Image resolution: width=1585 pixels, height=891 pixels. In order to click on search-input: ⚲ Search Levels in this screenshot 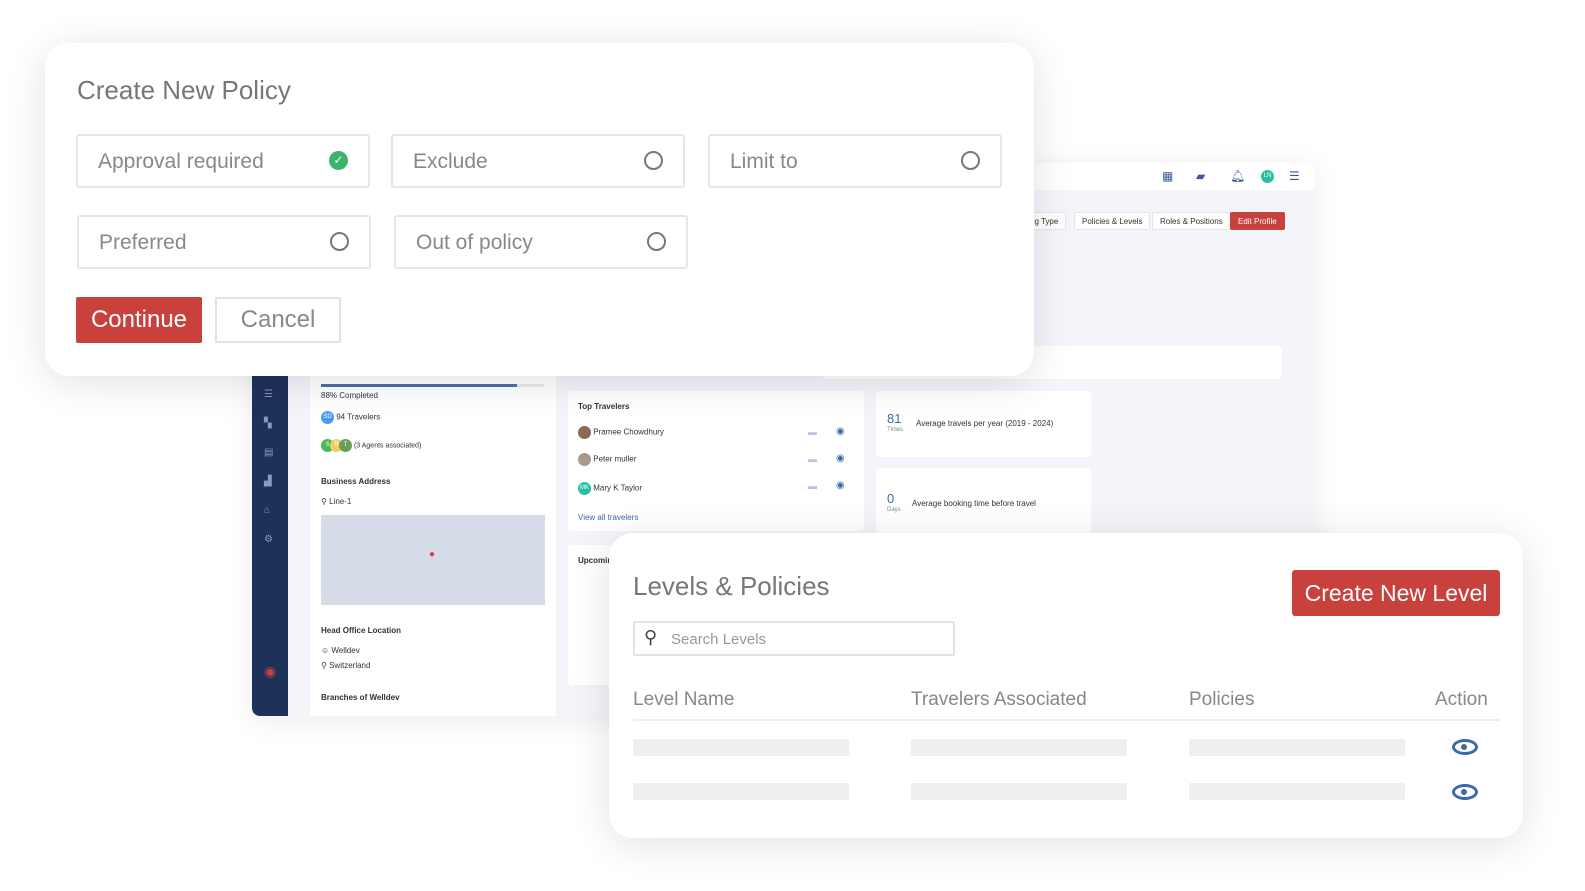, I will do `click(794, 638)`.